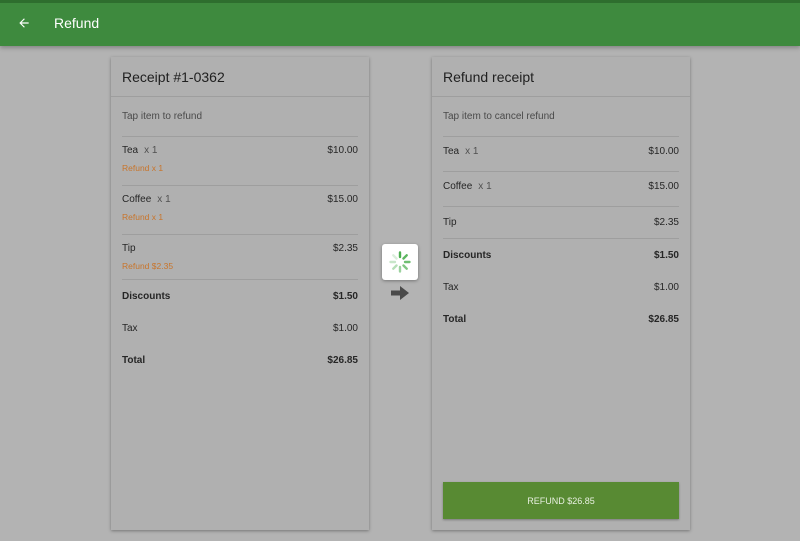 The image size is (800, 541). What do you see at coordinates (240, 210) in the screenshot?
I see `receipt-item-coffee: Coffee x 1 $15.00 Refund x 1` at bounding box center [240, 210].